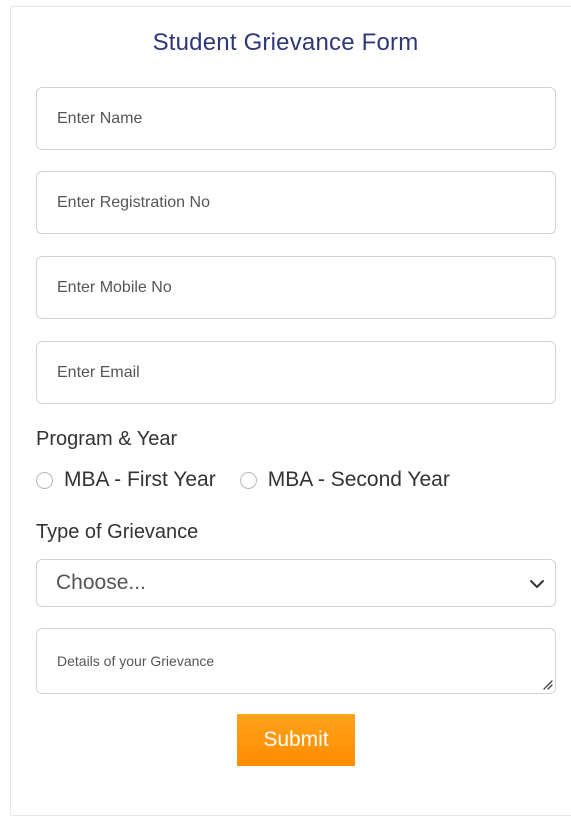 The image size is (571, 816). What do you see at coordinates (140, 479) in the screenshot?
I see `radio-label: MBA - First Year` at bounding box center [140, 479].